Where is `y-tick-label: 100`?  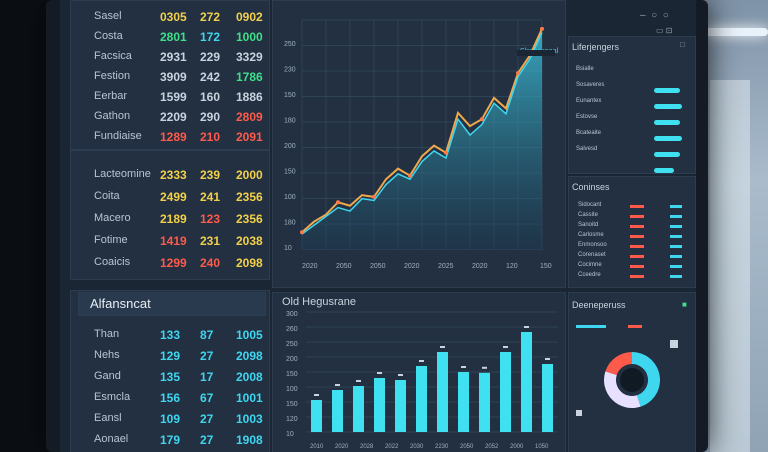
y-tick-label: 100 is located at coordinates (290, 197).